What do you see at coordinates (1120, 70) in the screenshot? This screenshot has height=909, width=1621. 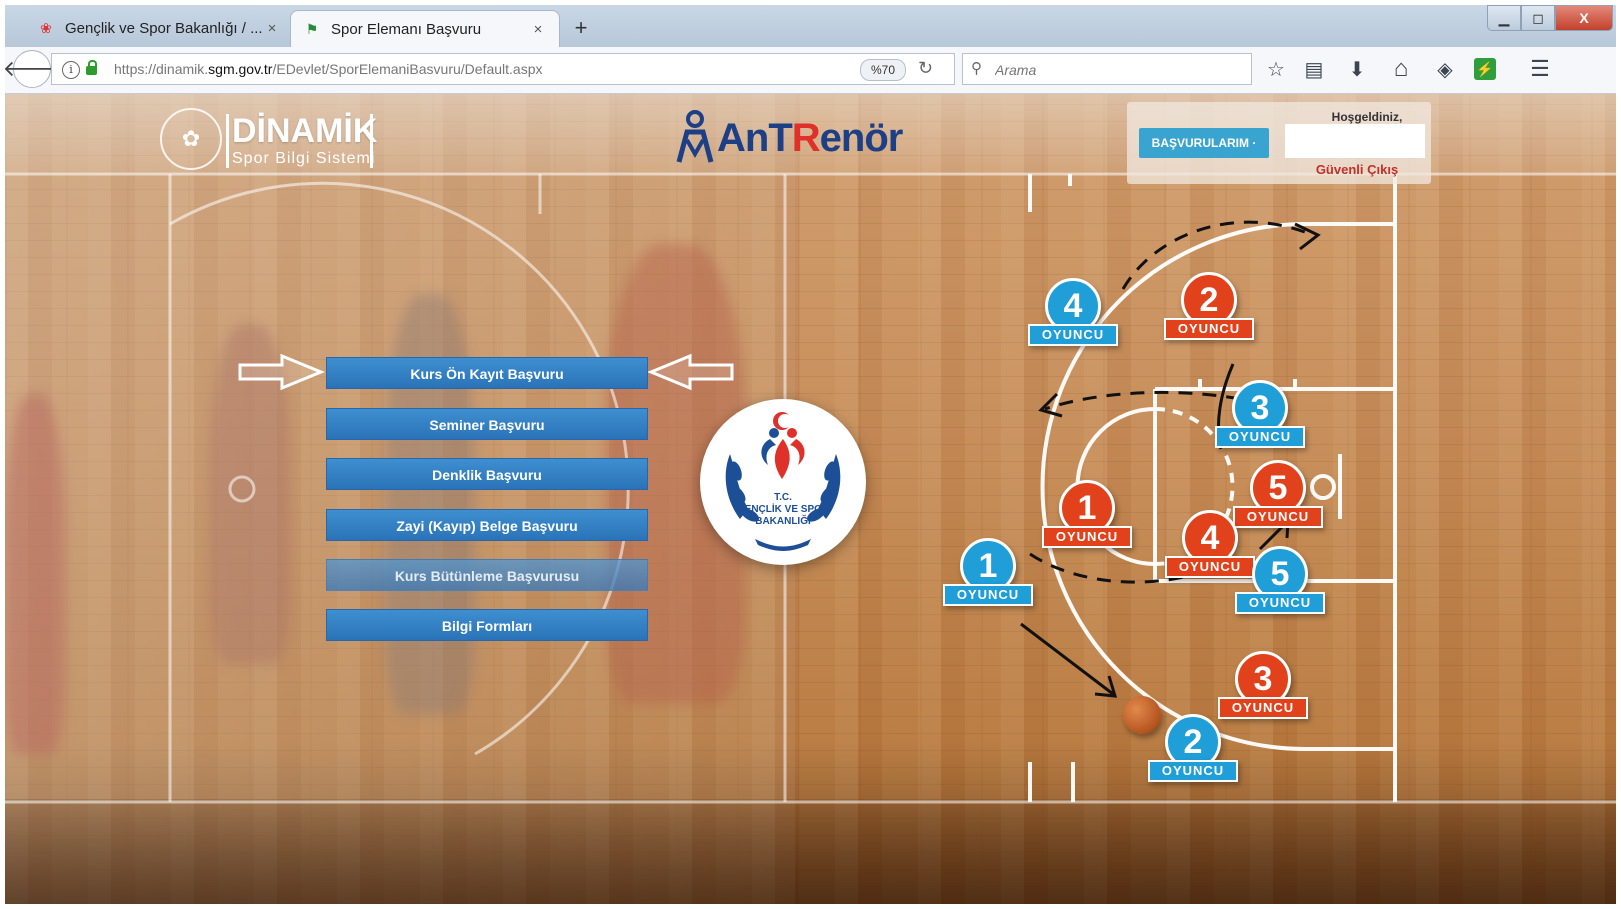 I see `search-input` at bounding box center [1120, 70].